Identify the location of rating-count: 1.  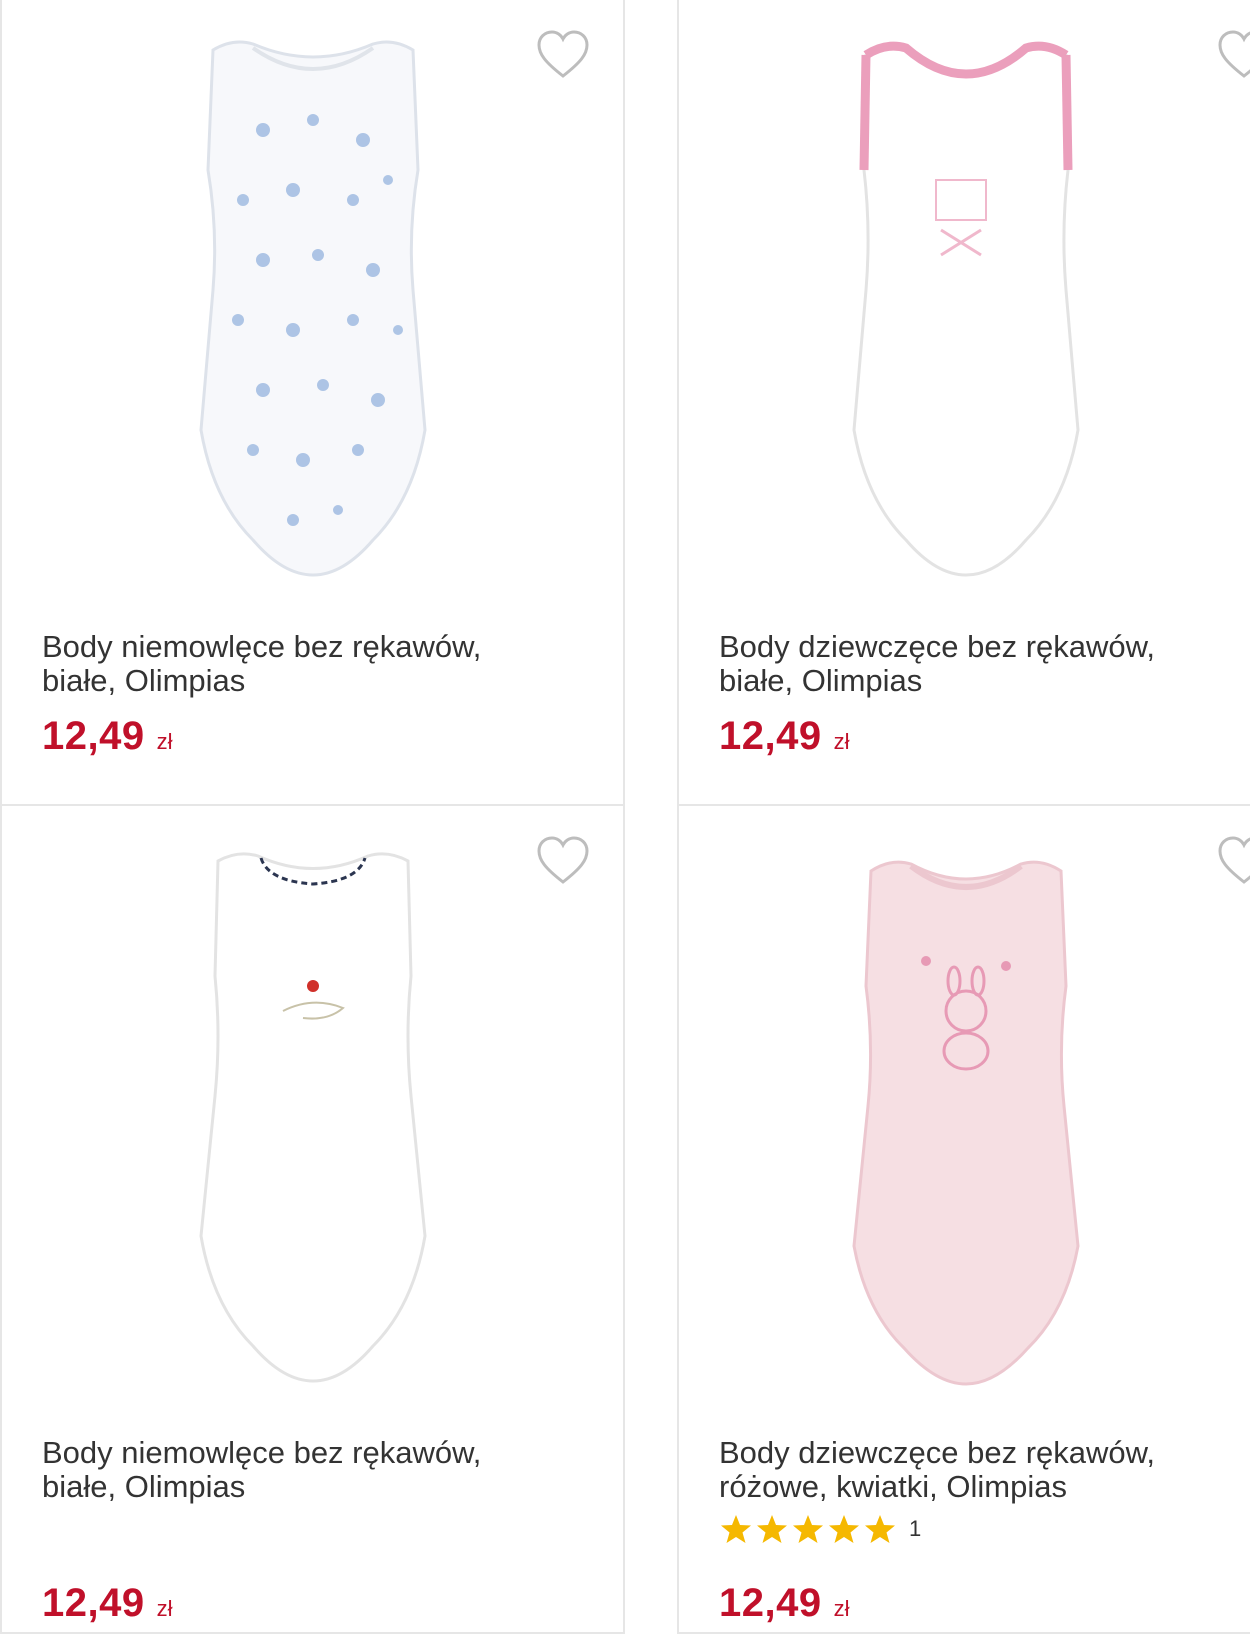
(915, 1528).